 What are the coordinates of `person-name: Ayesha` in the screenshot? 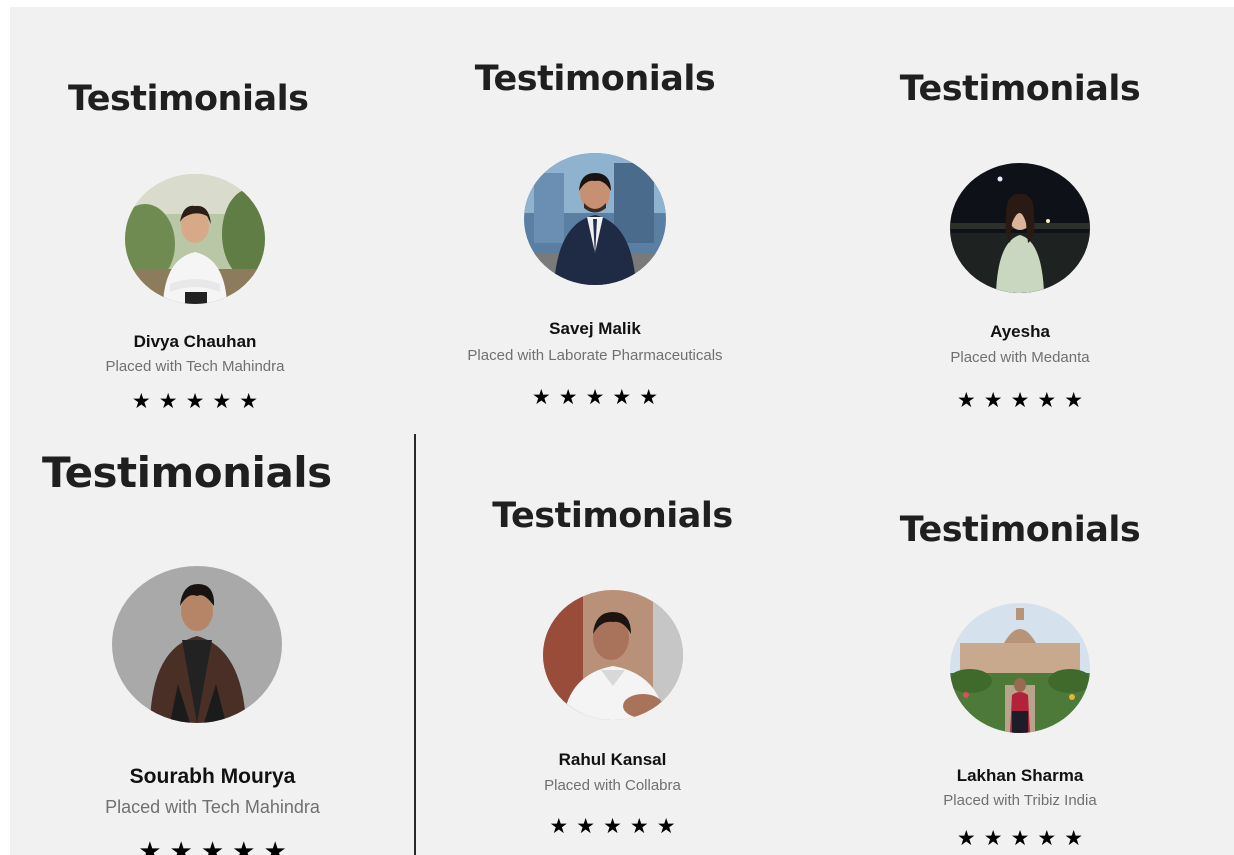 It's located at (1020, 331).